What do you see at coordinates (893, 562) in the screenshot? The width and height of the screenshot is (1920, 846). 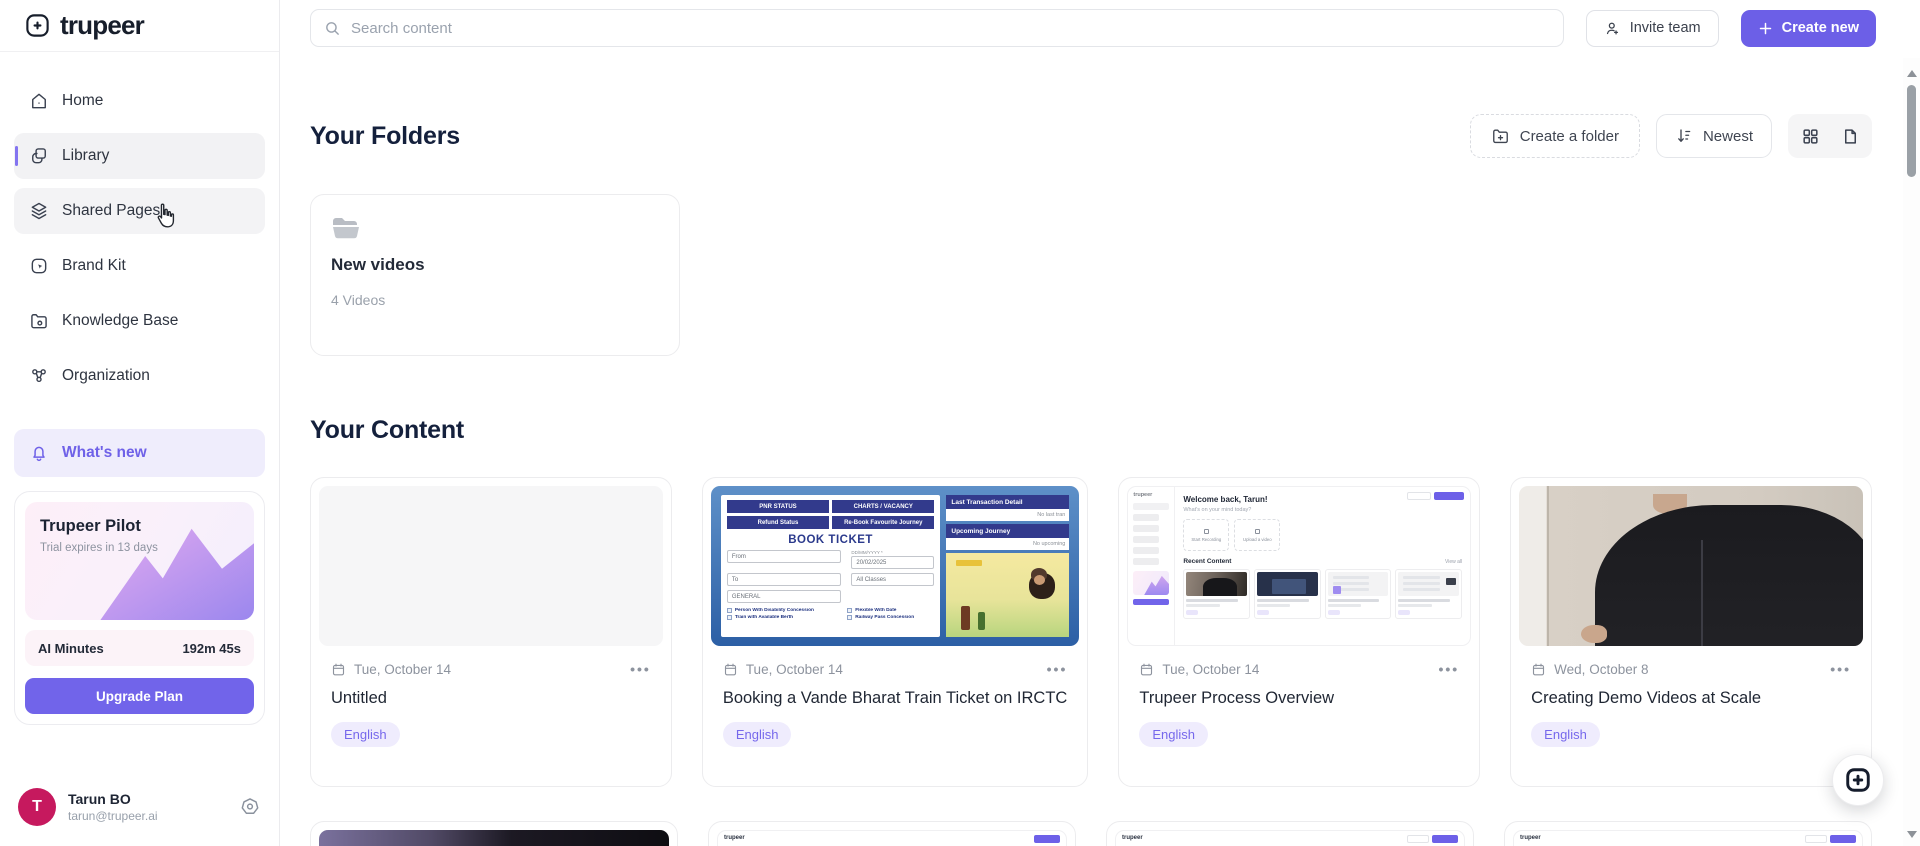 I see `irctc-date-field: 20/02/2025` at bounding box center [893, 562].